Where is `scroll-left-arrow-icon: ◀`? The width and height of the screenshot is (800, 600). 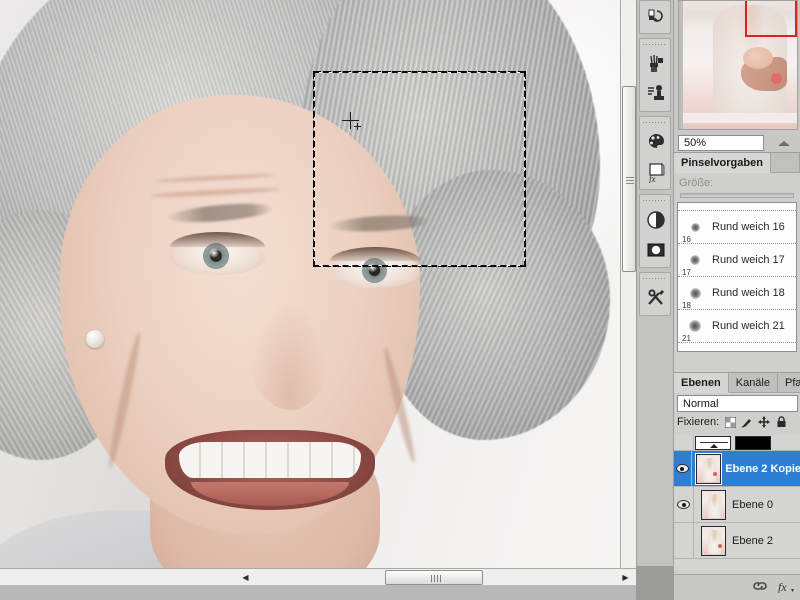
scroll-left-arrow-icon: ◀ is located at coordinates (245, 577).